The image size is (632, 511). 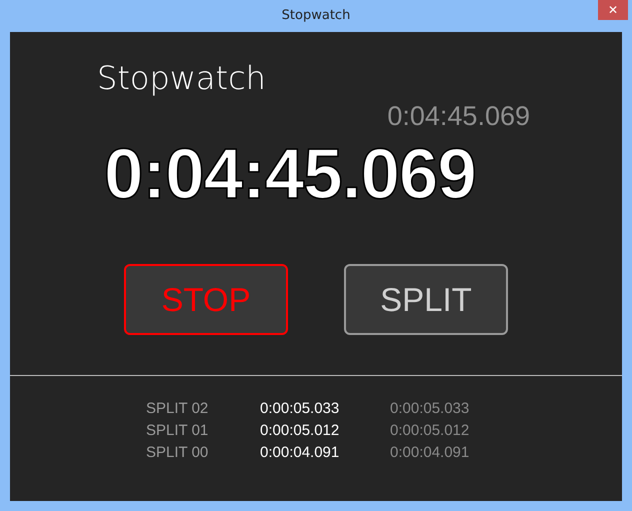 What do you see at coordinates (613, 10) in the screenshot?
I see `close-button: ✕` at bounding box center [613, 10].